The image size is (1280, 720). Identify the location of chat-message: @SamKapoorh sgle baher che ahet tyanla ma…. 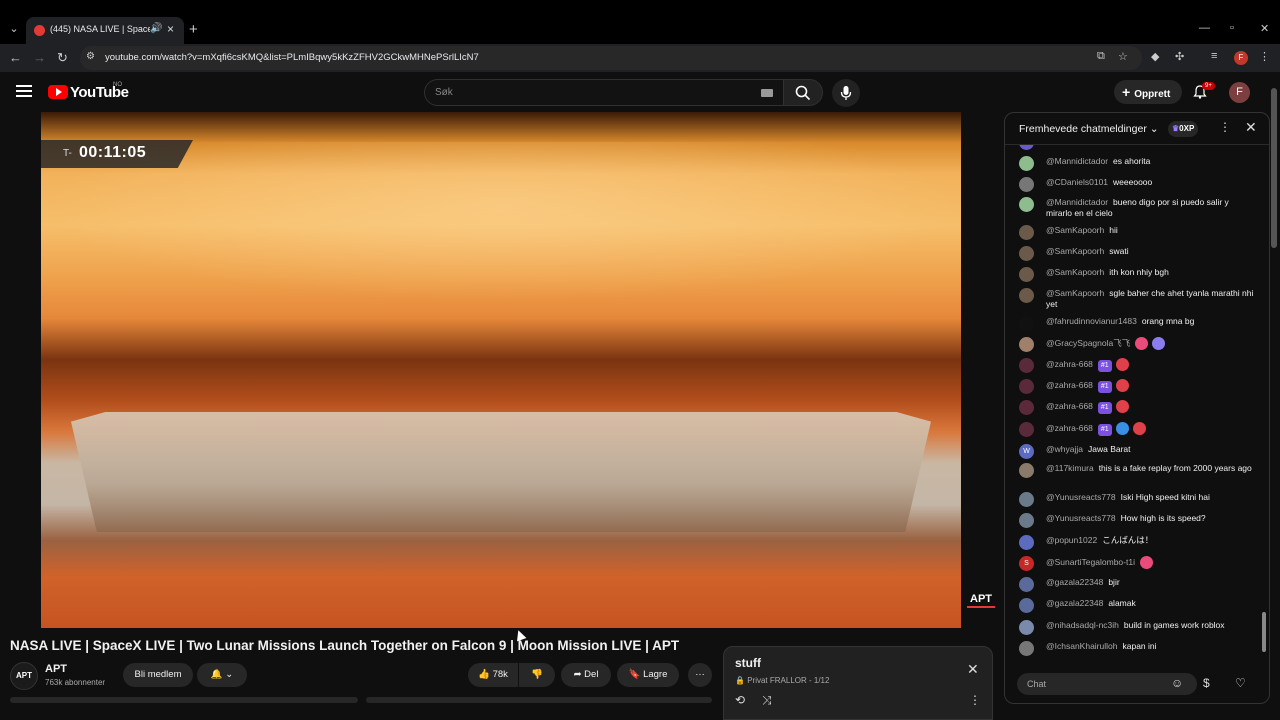
(1137, 299).